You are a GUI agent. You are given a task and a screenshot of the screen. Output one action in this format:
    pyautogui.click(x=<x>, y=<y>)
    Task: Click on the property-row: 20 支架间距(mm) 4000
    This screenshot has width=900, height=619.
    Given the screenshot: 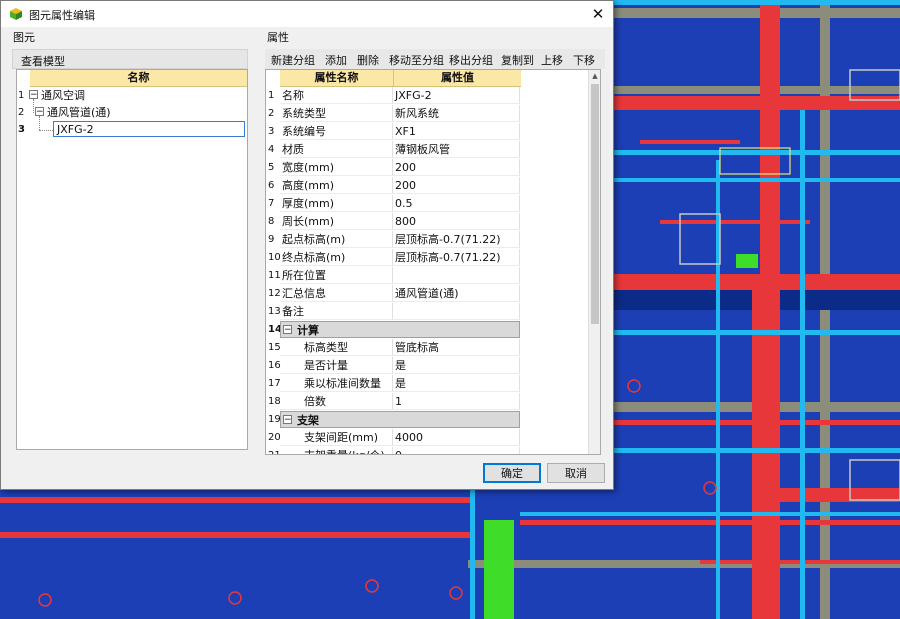 What is the action you would take?
    pyautogui.click(x=427, y=438)
    